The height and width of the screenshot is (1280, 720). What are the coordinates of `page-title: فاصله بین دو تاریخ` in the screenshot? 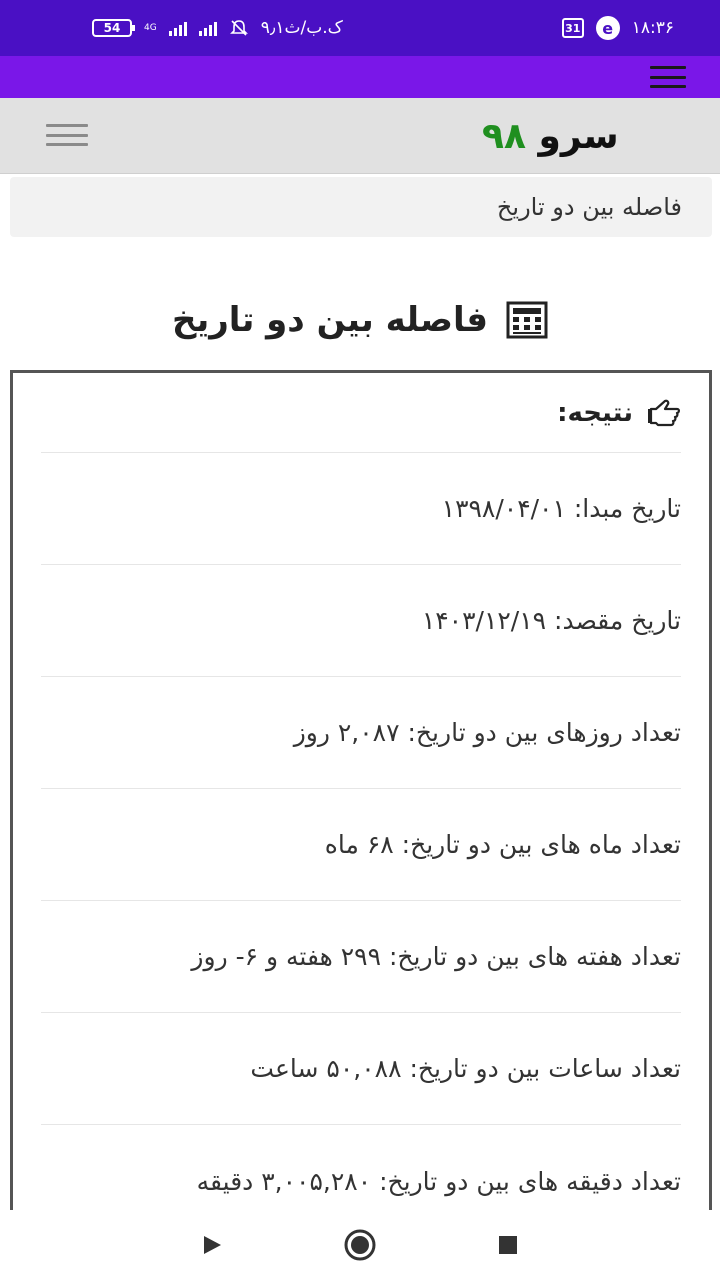 It's located at (330, 320).